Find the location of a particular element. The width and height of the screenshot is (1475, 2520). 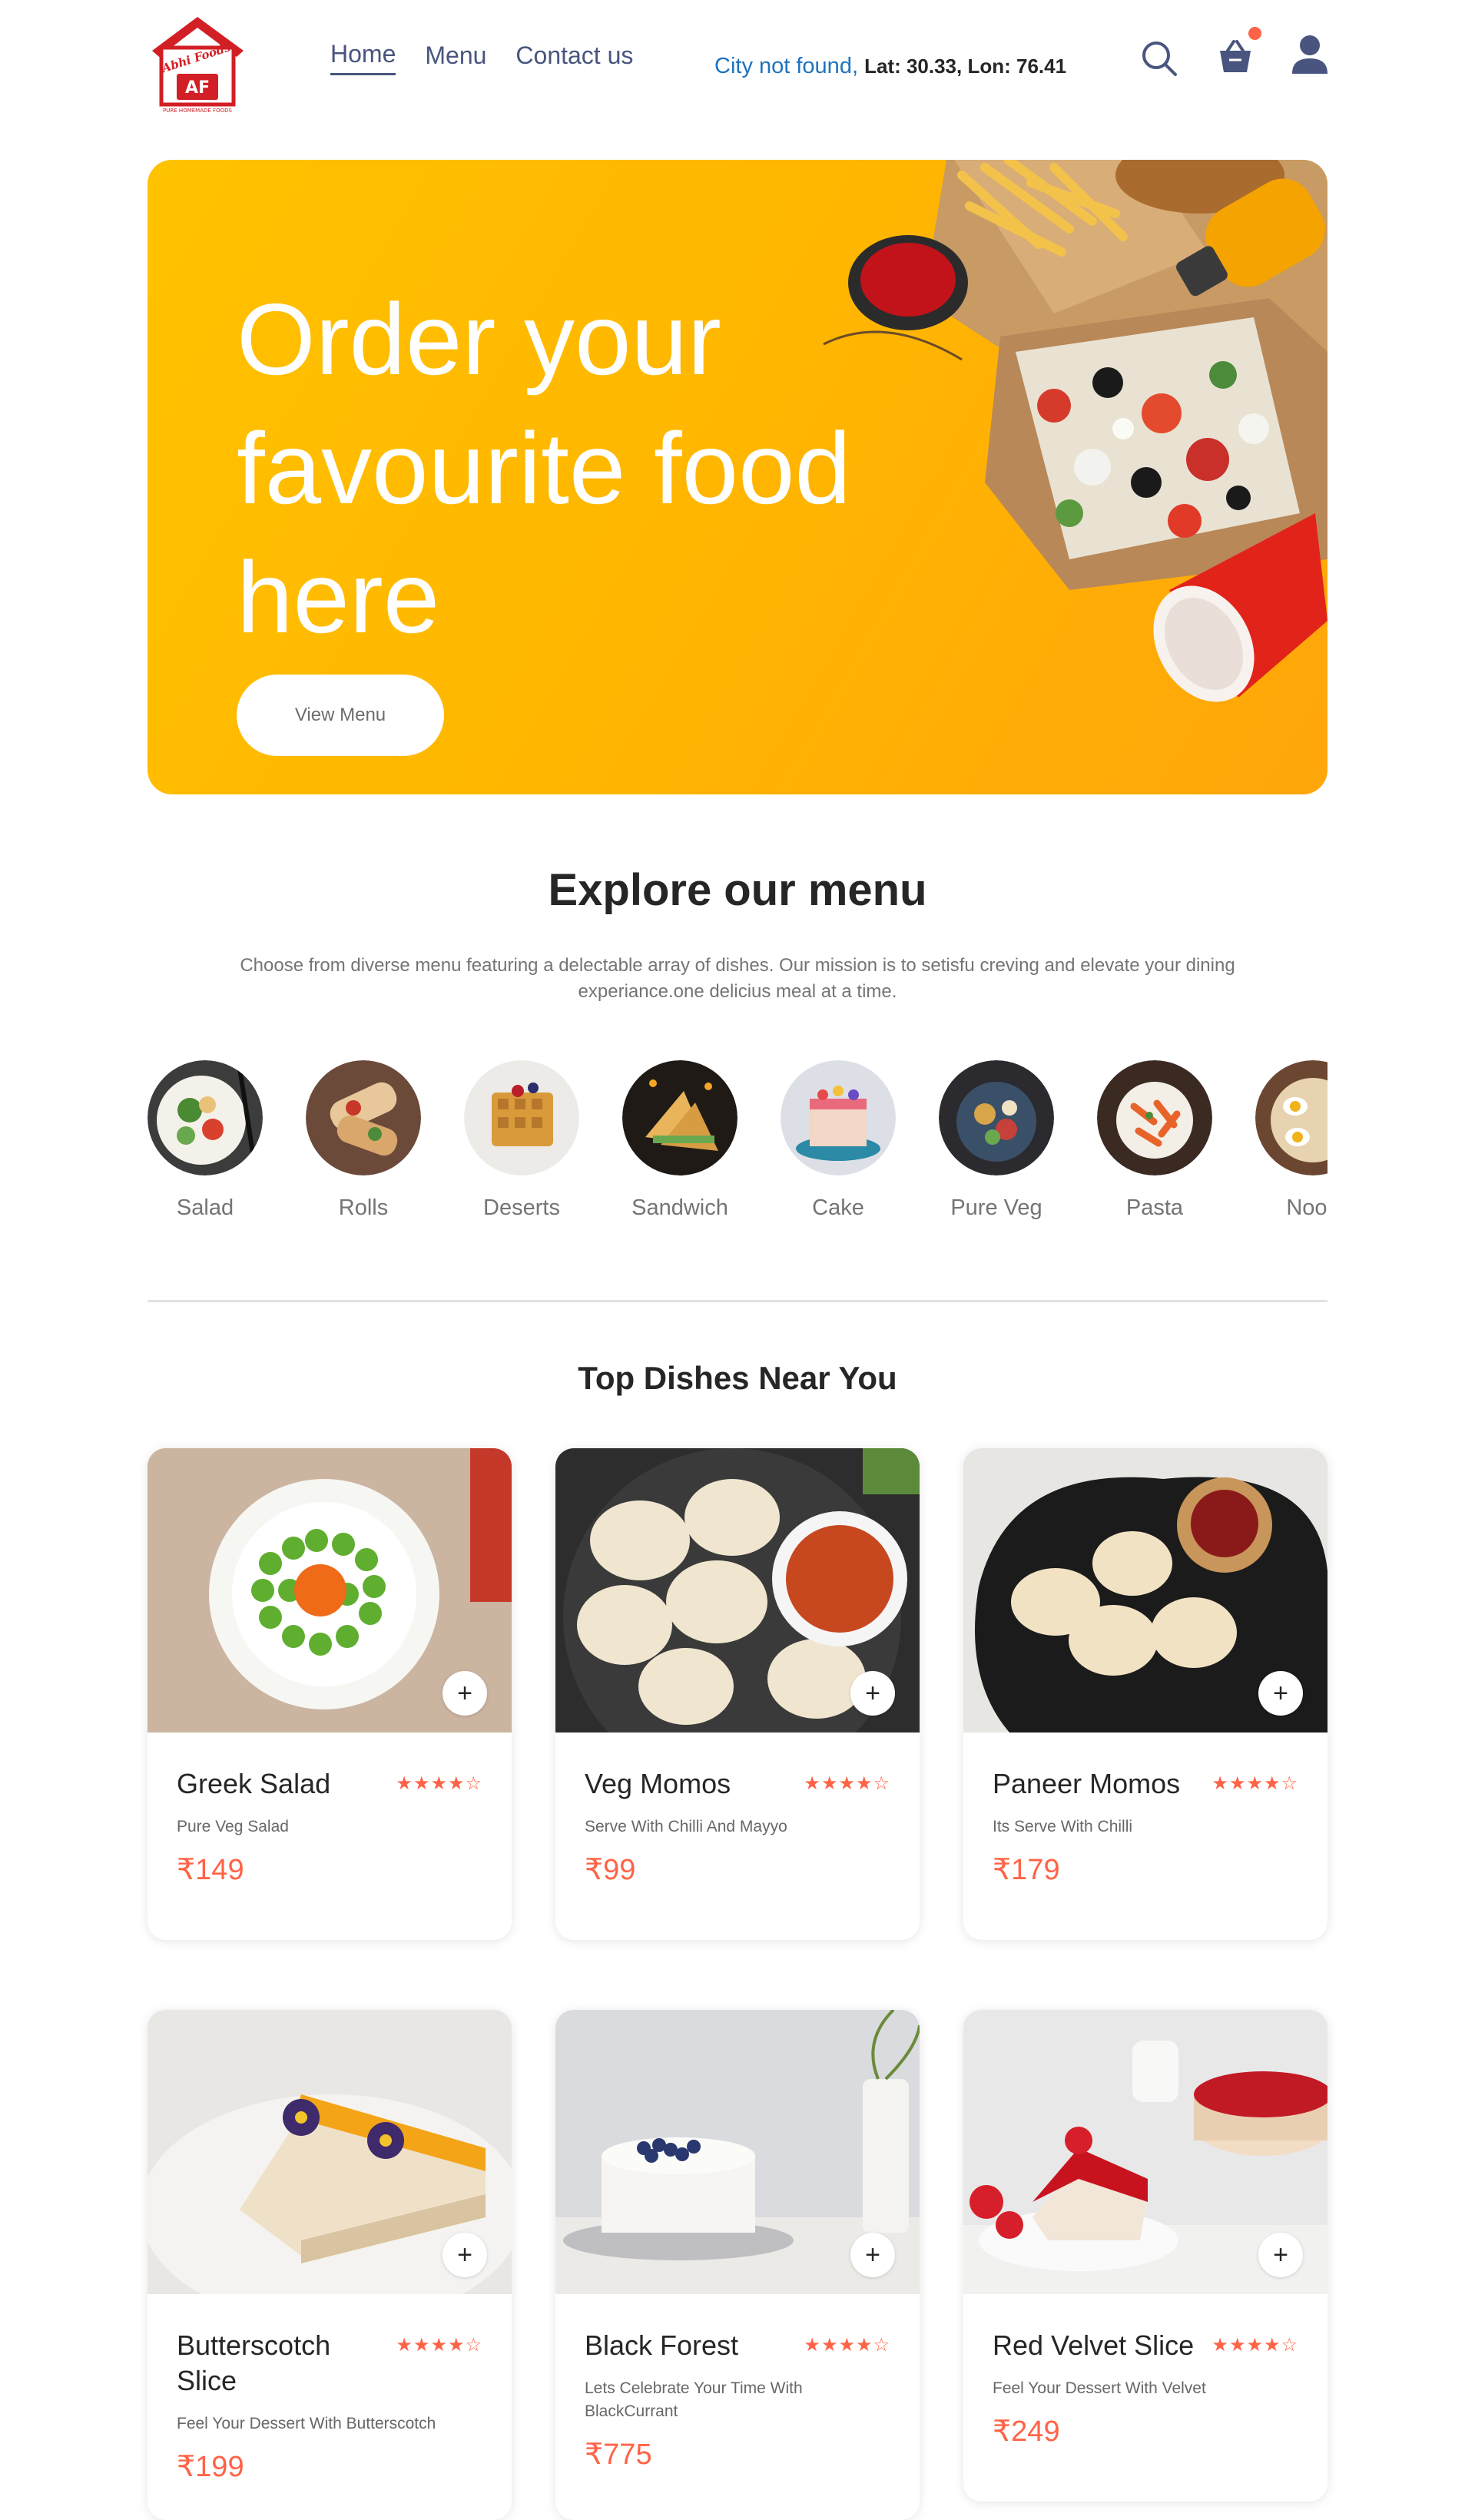

hero-title: Order your favourite food here is located at coordinates (544, 469).